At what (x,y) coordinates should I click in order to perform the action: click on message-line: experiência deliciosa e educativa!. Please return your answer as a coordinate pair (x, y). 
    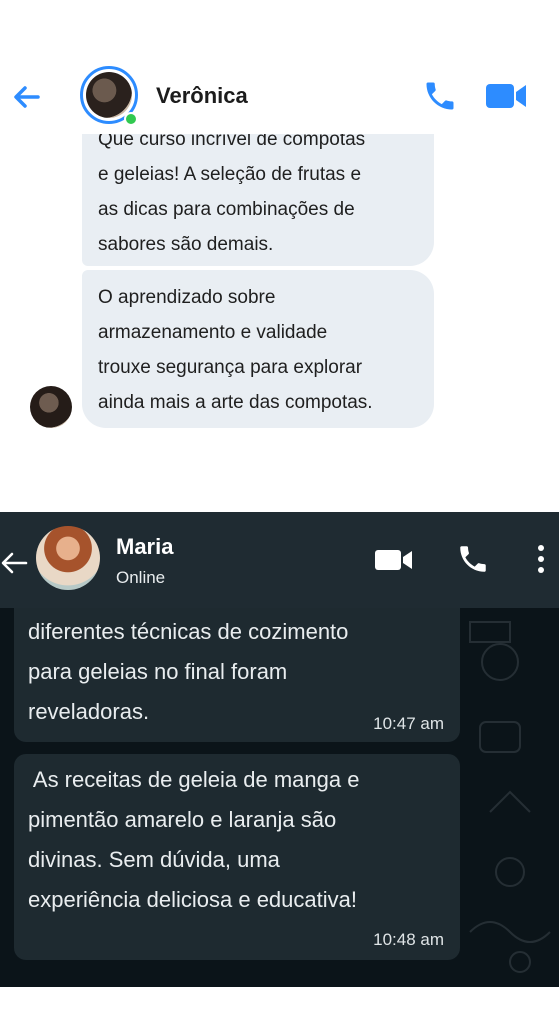
    Looking at the image, I should click on (192, 899).